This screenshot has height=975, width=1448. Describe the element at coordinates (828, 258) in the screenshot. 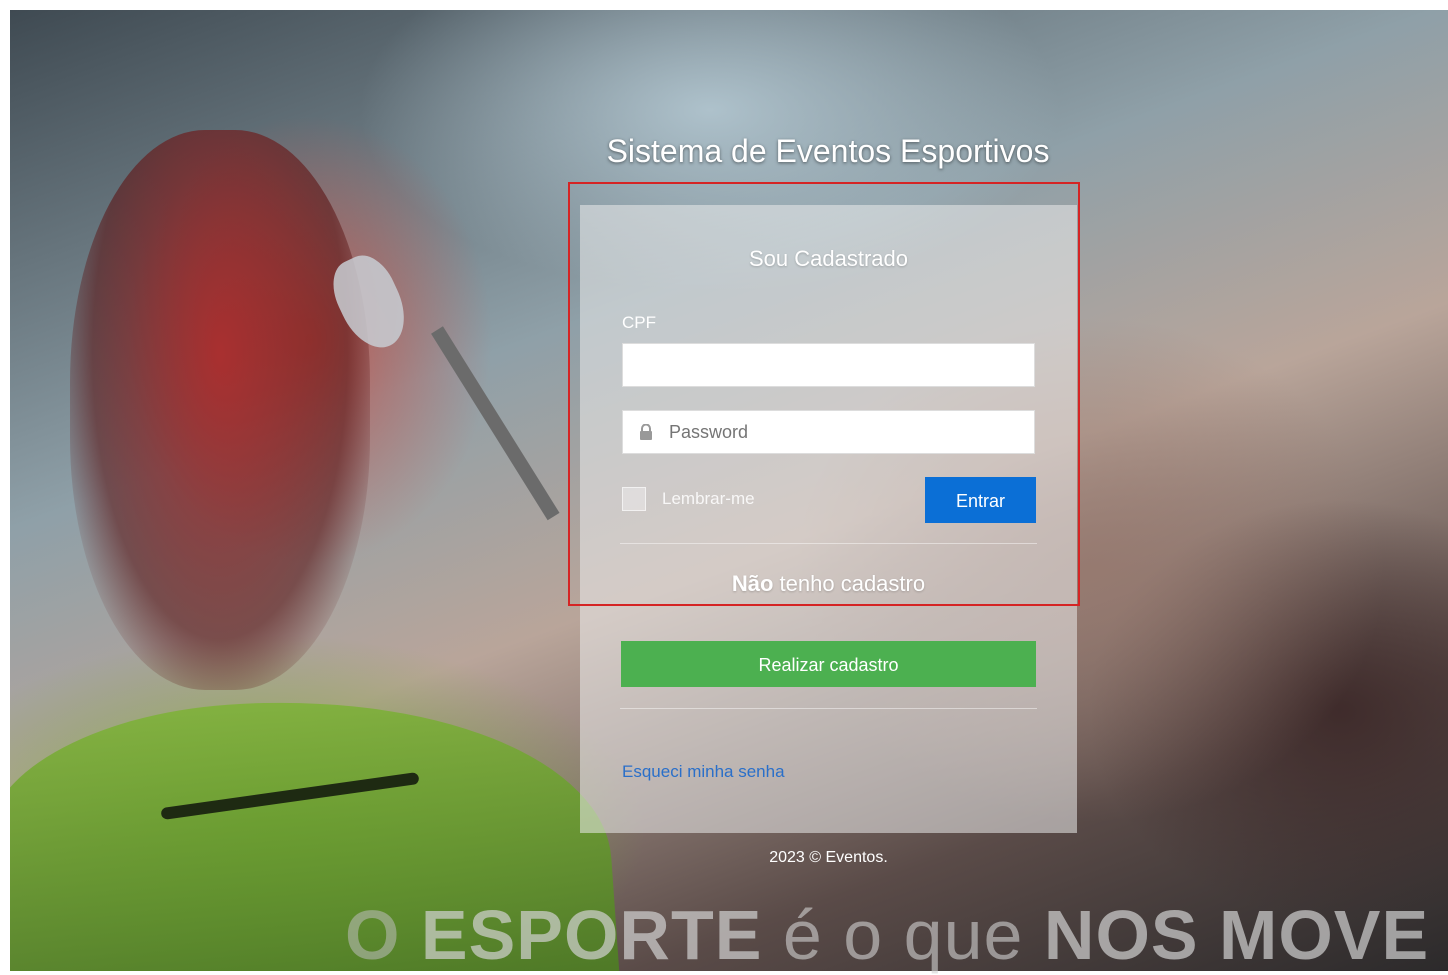

I see `login-section-title: Sou Cadastrado` at that location.